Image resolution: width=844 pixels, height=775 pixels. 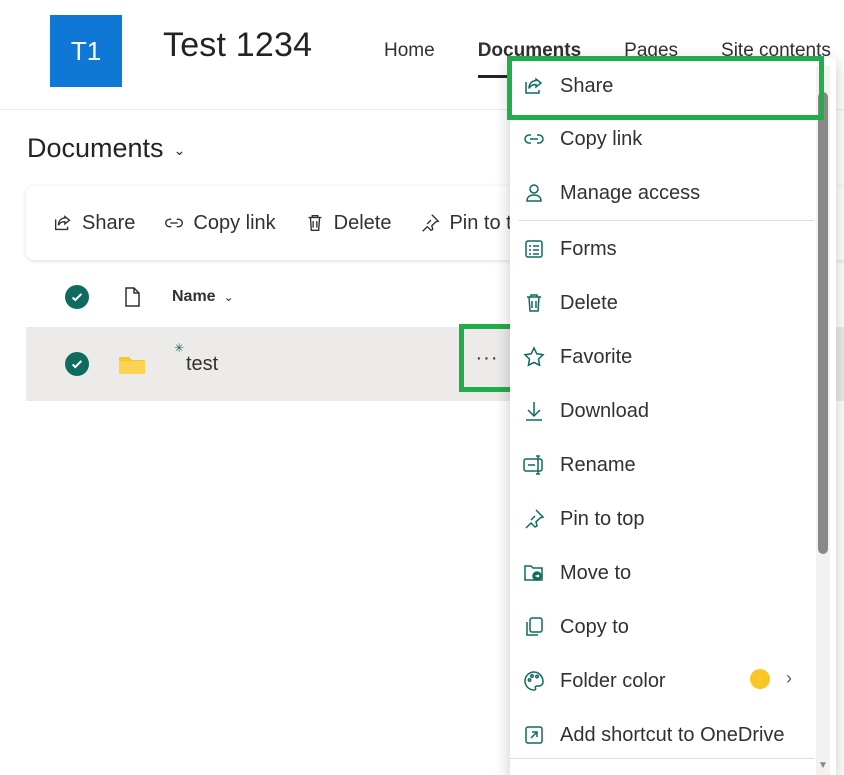 I want to click on site-logo: T1, so click(x=86, y=51).